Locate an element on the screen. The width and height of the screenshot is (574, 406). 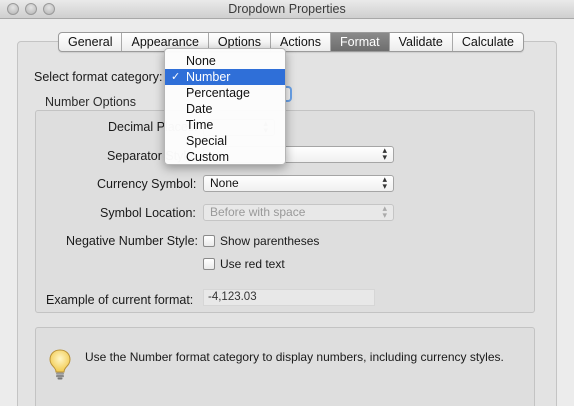
menu-item-date: Date is located at coordinates (225, 109).